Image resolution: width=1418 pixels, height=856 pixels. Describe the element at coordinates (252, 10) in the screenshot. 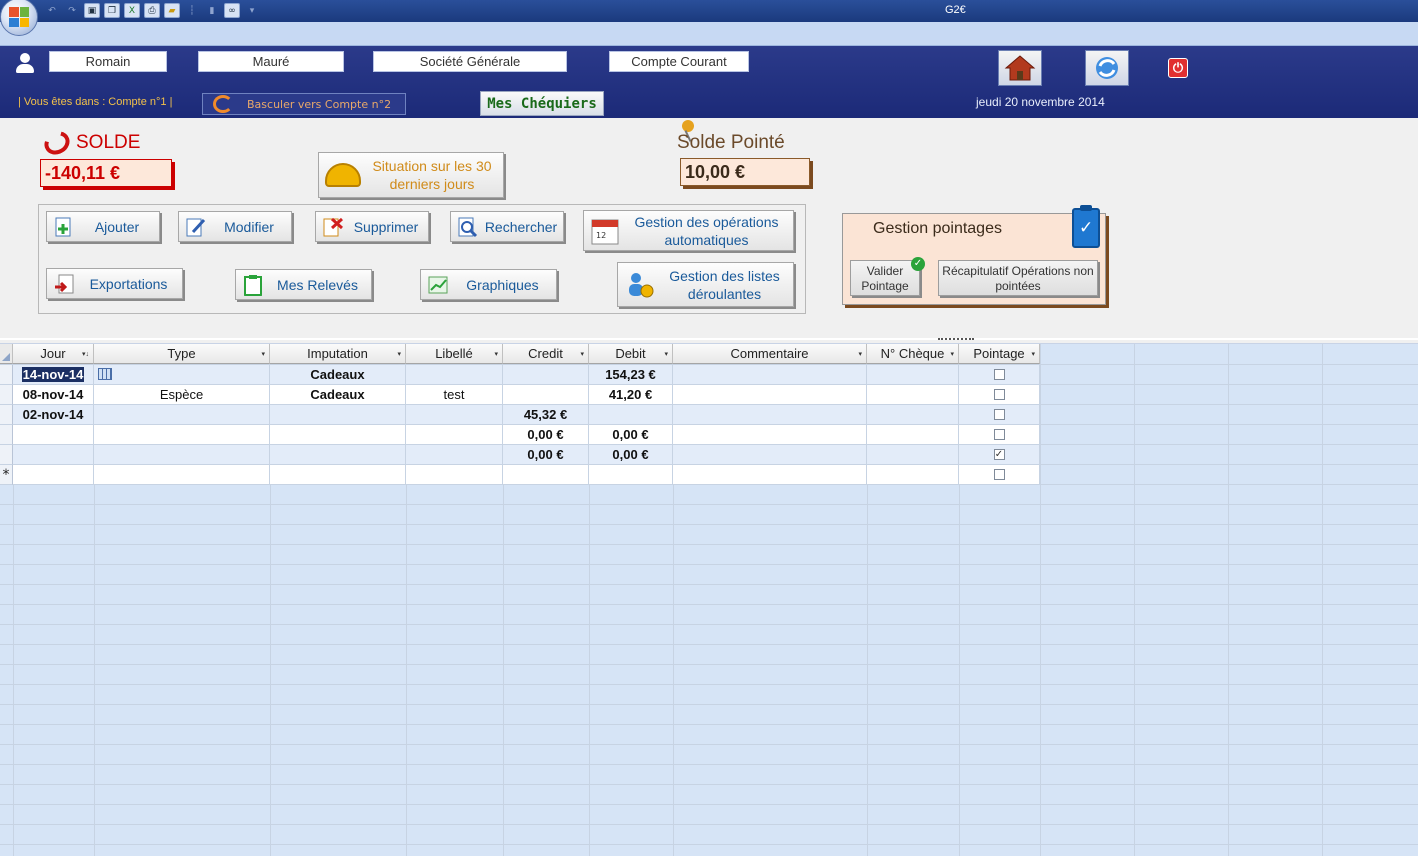

I see `customize-icon: ▾` at that location.